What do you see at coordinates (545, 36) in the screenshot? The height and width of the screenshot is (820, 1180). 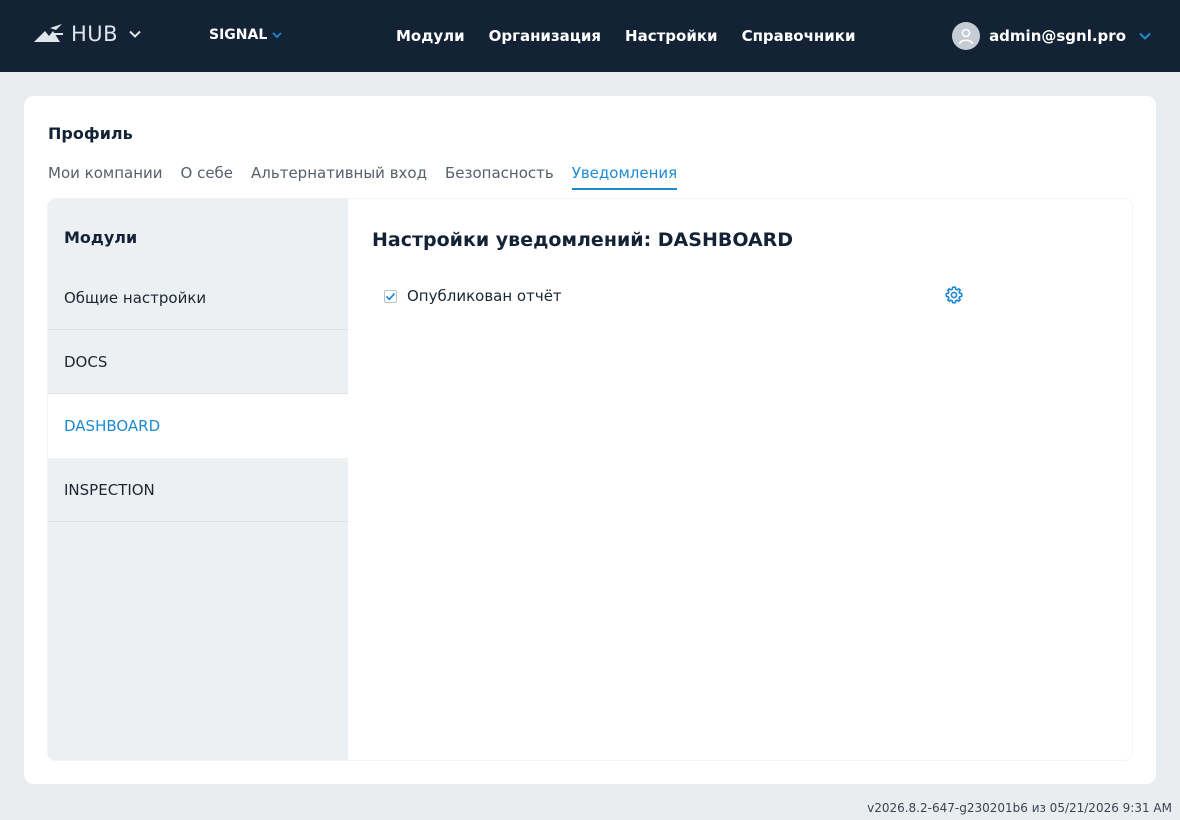 I see `nav-item-organization: Организация` at bounding box center [545, 36].